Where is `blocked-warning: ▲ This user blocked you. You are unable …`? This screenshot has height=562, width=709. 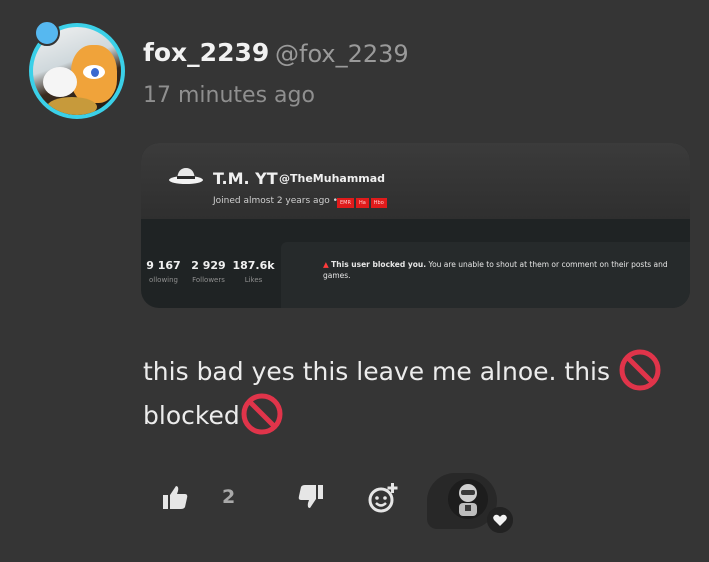 blocked-warning: ▲ This user blocked you. You are unable … is located at coordinates (503, 270).